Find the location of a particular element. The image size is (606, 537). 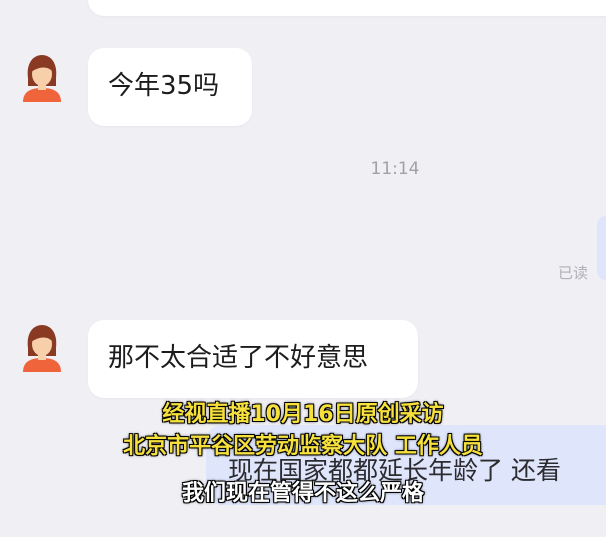

message-bubble: 今年35吗 is located at coordinates (170, 87).